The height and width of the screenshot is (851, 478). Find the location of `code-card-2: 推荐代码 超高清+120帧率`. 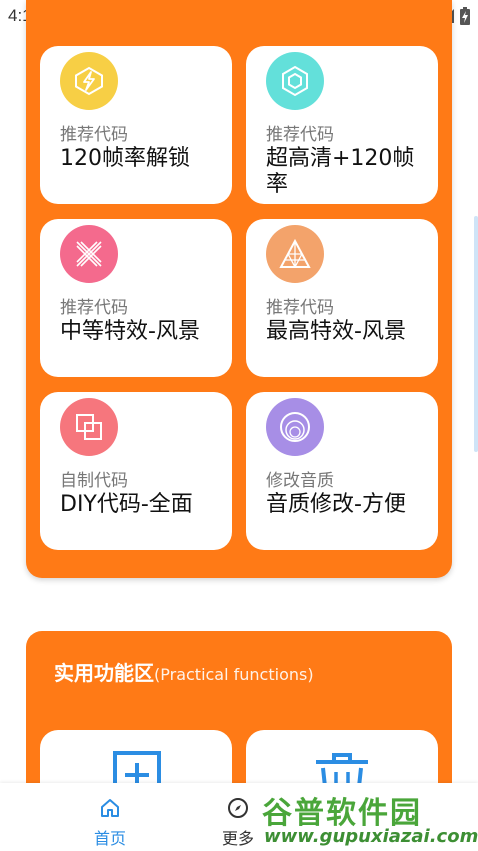

code-card-2: 推荐代码 超高清+120帧率 is located at coordinates (342, 125).